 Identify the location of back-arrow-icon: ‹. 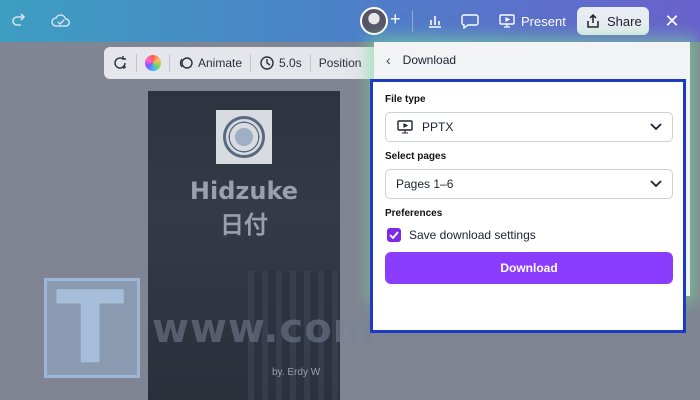
(388, 60).